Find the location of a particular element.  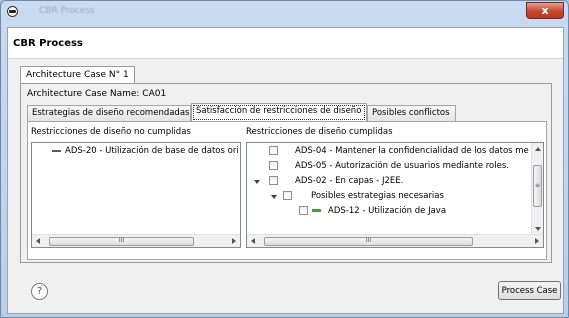

tree-row: ADS-02 - En capas - J2EE. is located at coordinates (388, 181).